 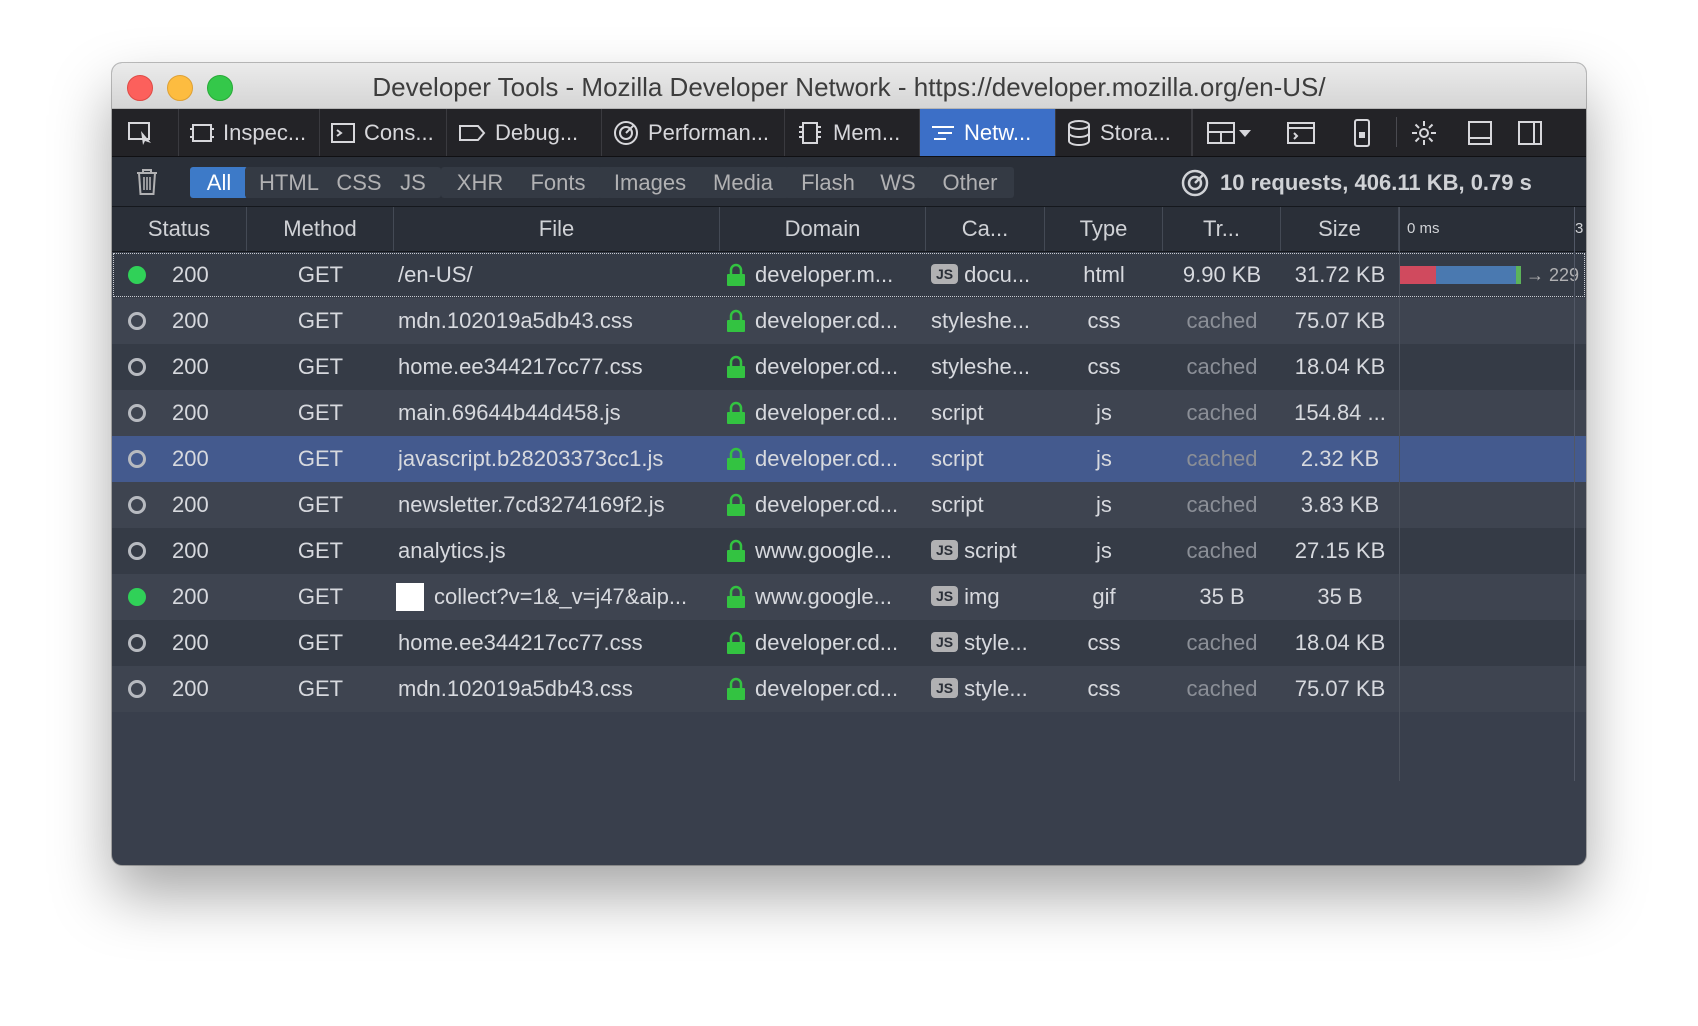 I want to click on transferred: 9.90 KB, so click(x=1222, y=274).